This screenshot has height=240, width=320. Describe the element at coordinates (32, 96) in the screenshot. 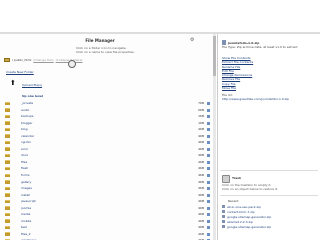

I see `up-one-level-link: Up one level` at that location.